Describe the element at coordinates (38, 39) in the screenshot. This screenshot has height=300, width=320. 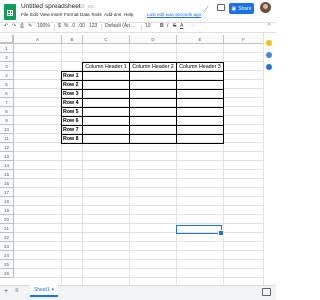
I see `column-header-a: A` at that location.